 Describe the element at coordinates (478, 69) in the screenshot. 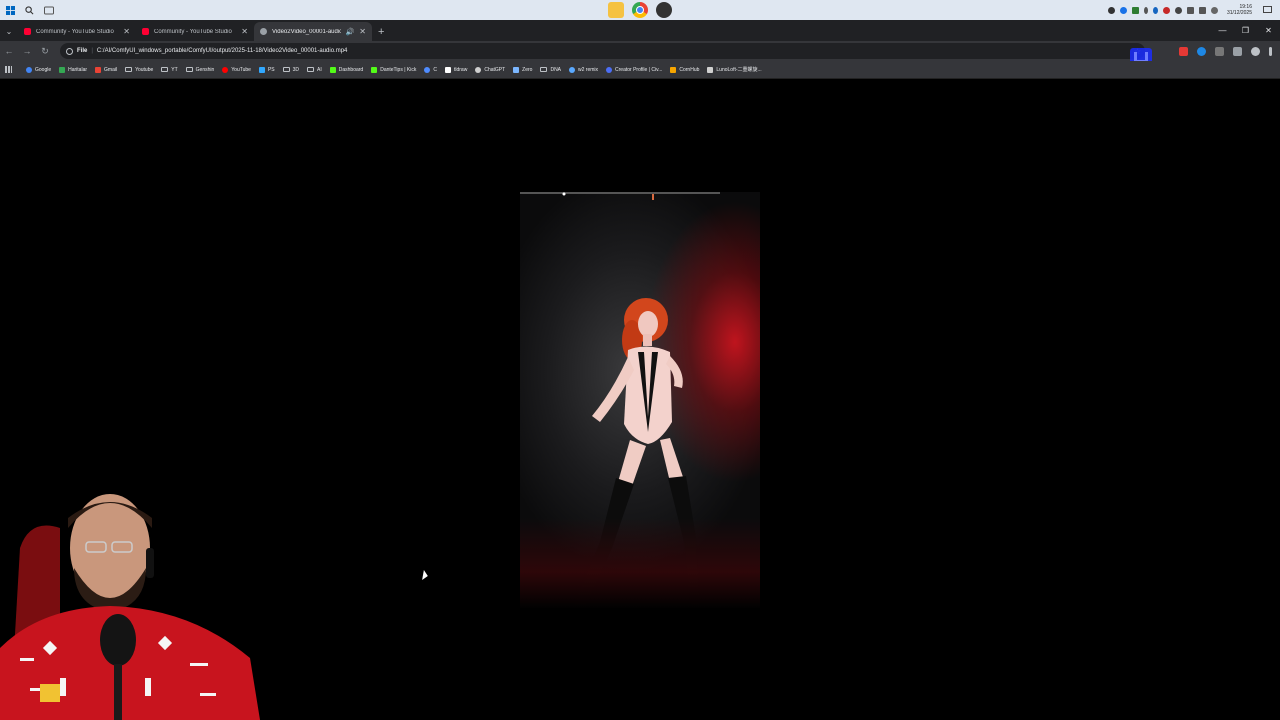

I see `chatgpt-icon` at that location.